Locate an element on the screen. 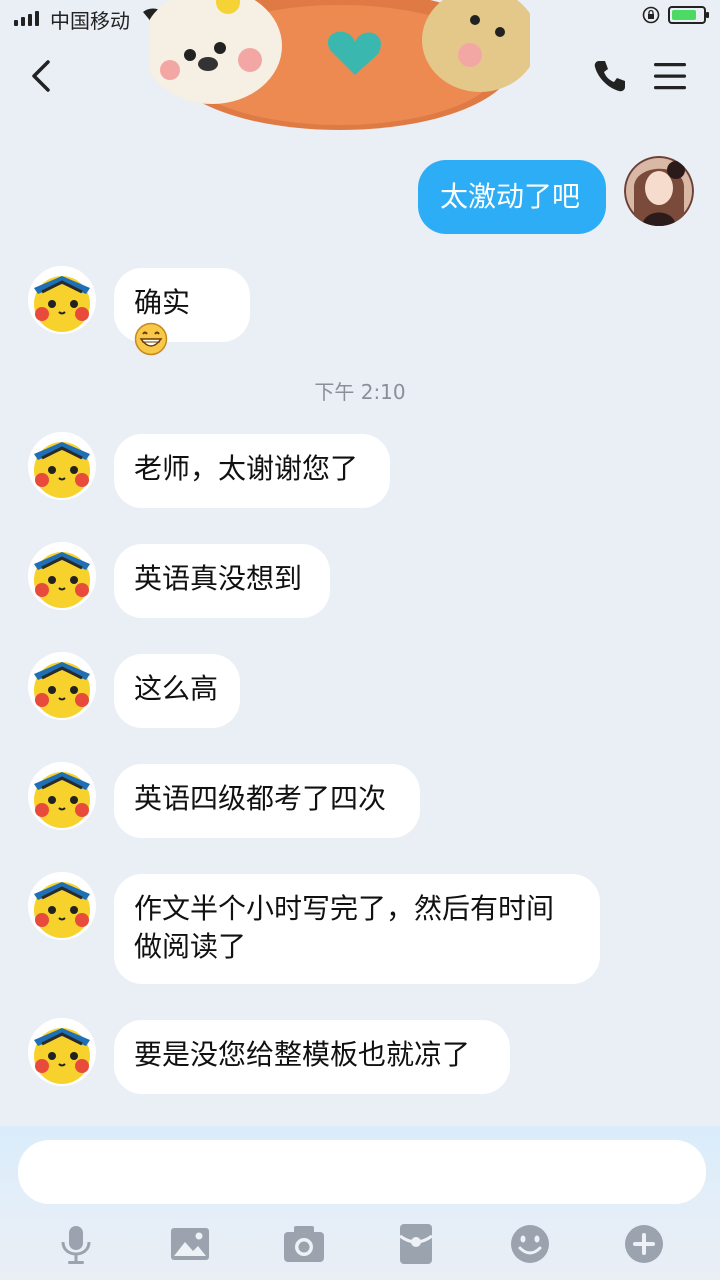  message-input is located at coordinates (362, 1172).